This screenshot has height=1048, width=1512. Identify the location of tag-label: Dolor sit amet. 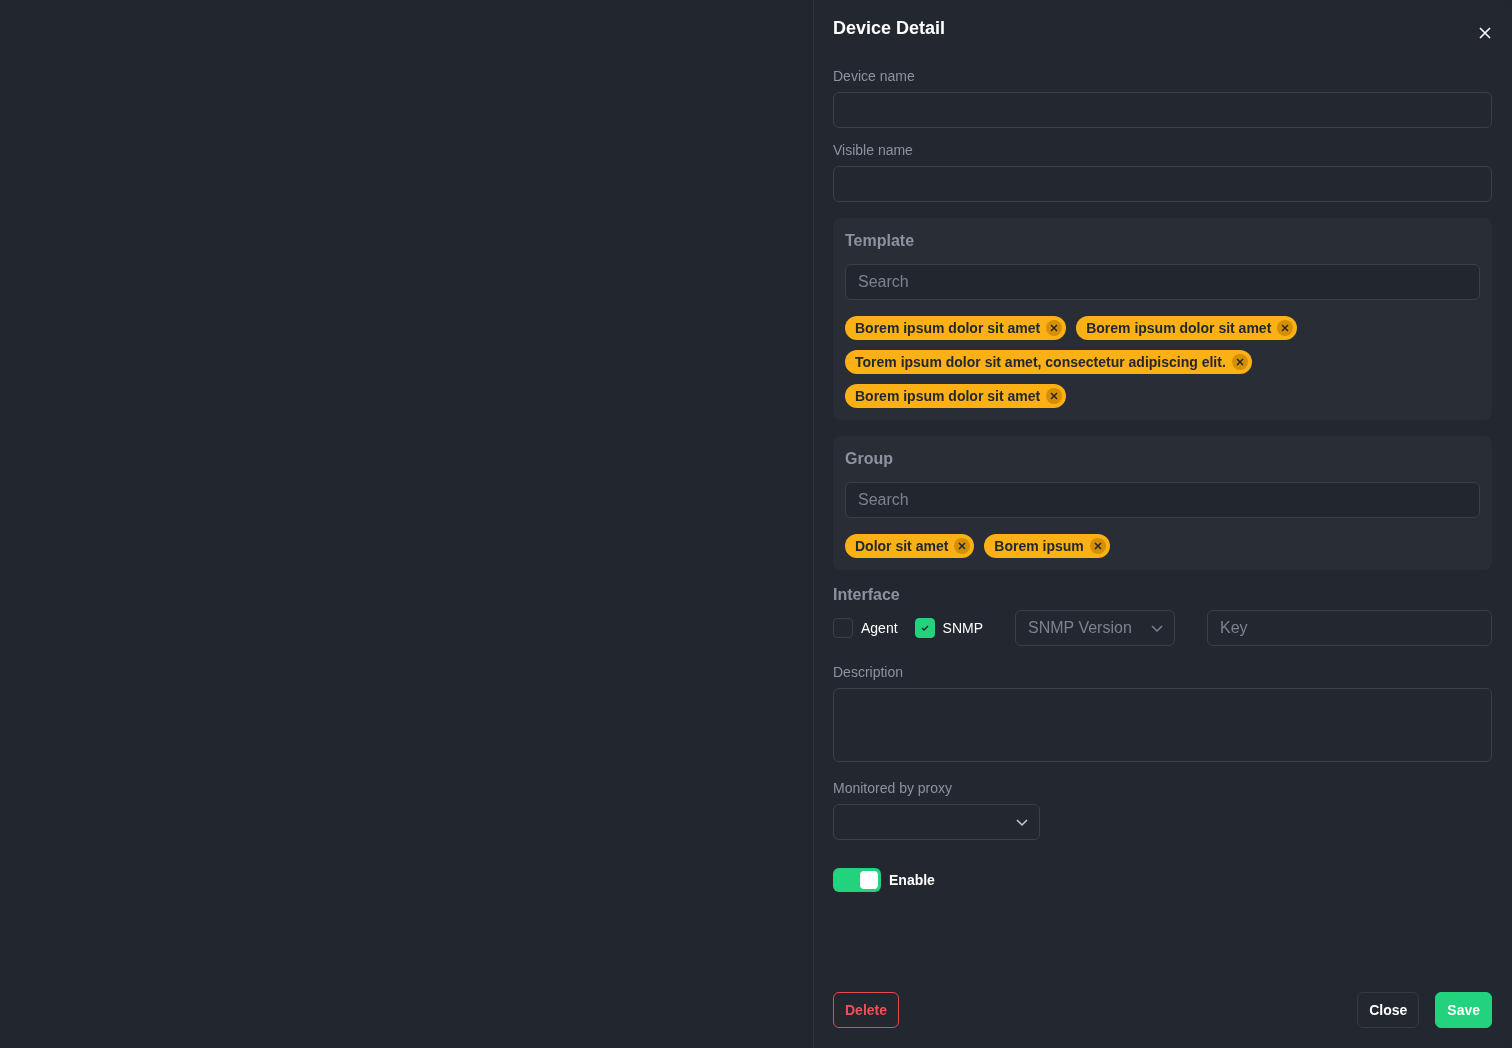
(902, 546).